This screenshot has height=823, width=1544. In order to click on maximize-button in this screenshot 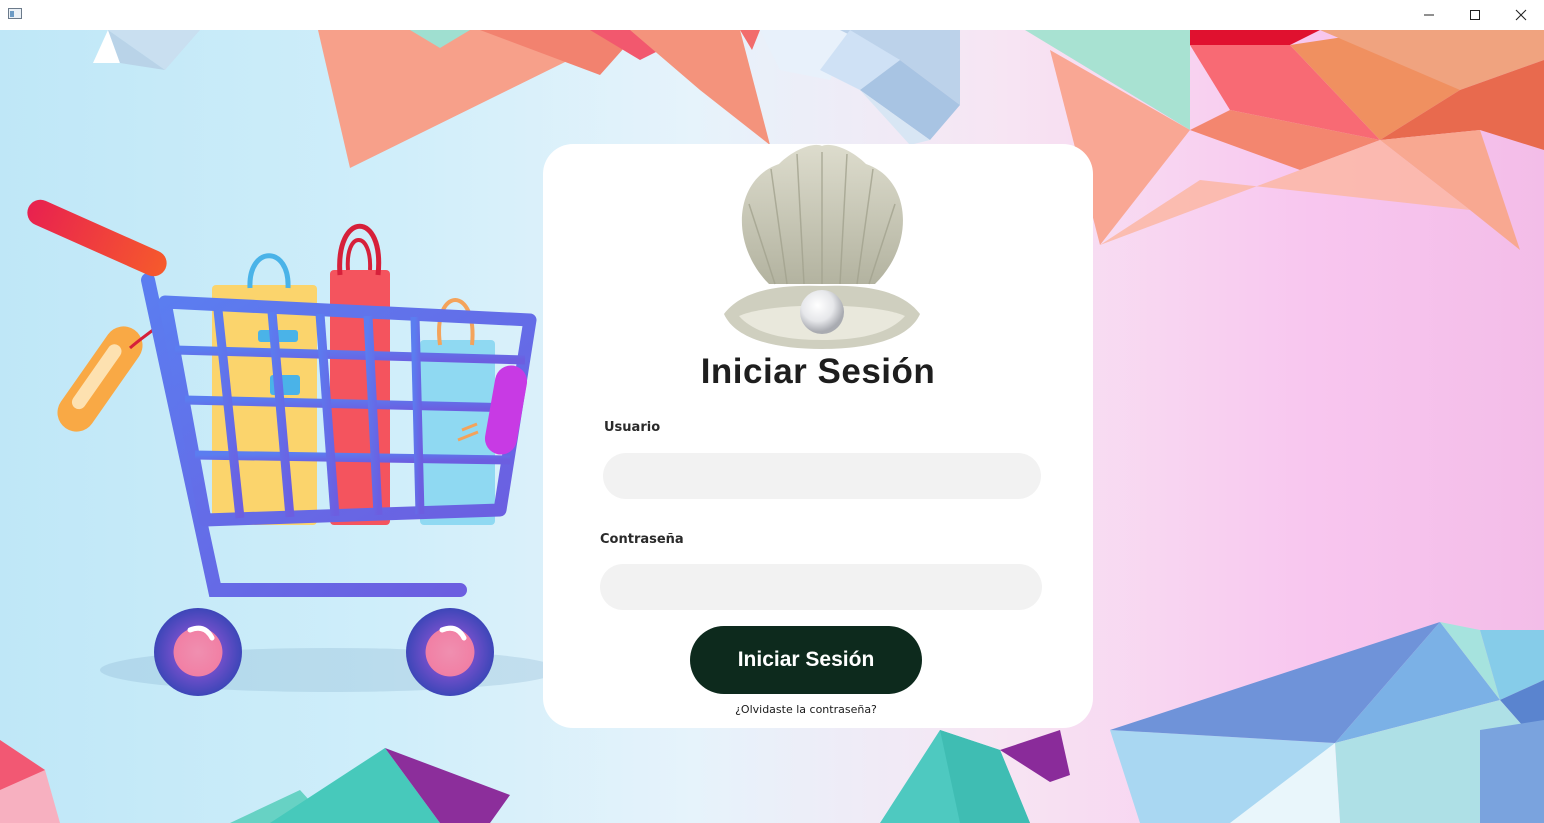, I will do `click(1475, 15)`.